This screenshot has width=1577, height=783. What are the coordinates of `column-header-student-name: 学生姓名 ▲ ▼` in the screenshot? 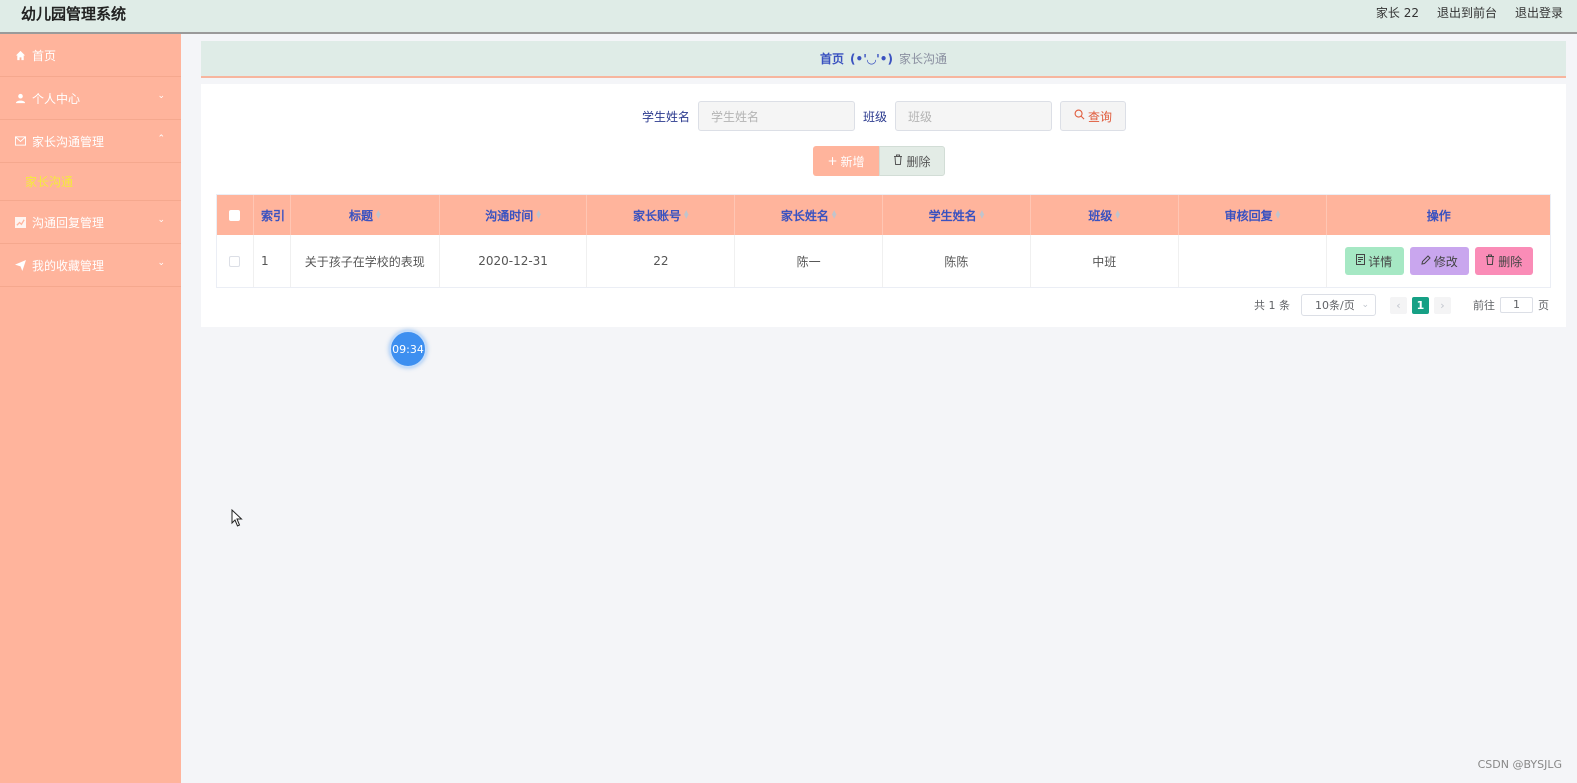 It's located at (957, 215).